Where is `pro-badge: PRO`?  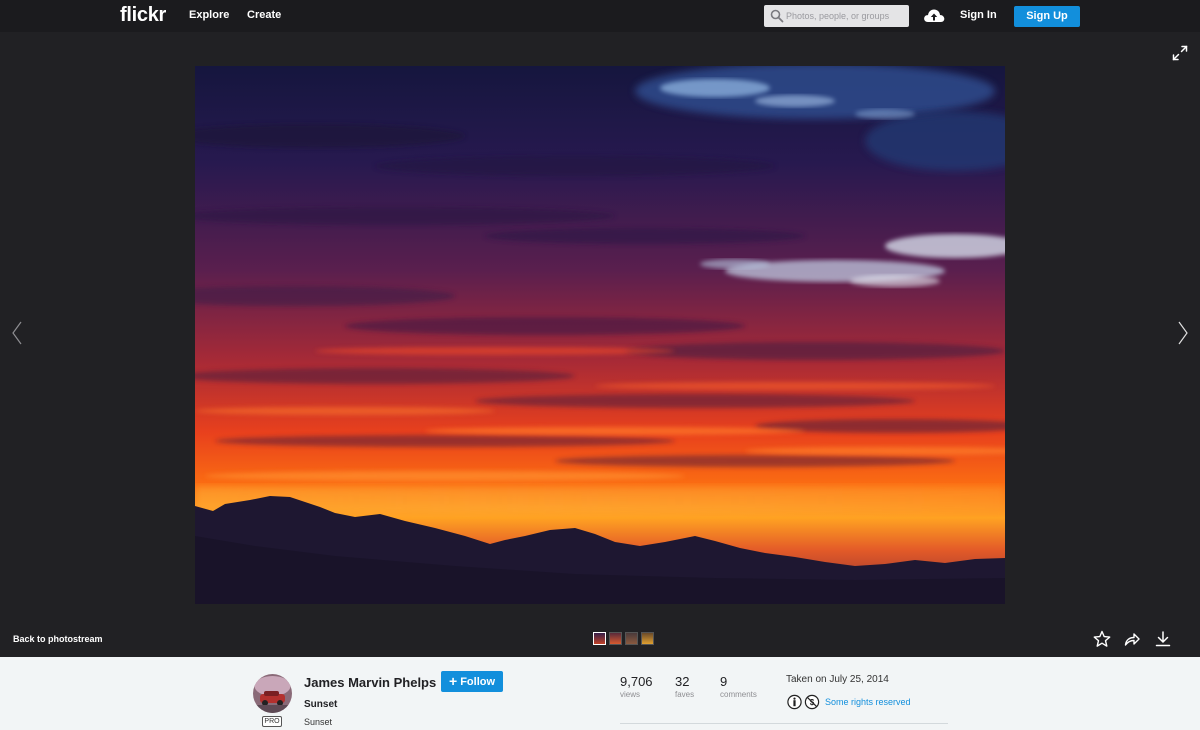 pro-badge: PRO is located at coordinates (272, 721).